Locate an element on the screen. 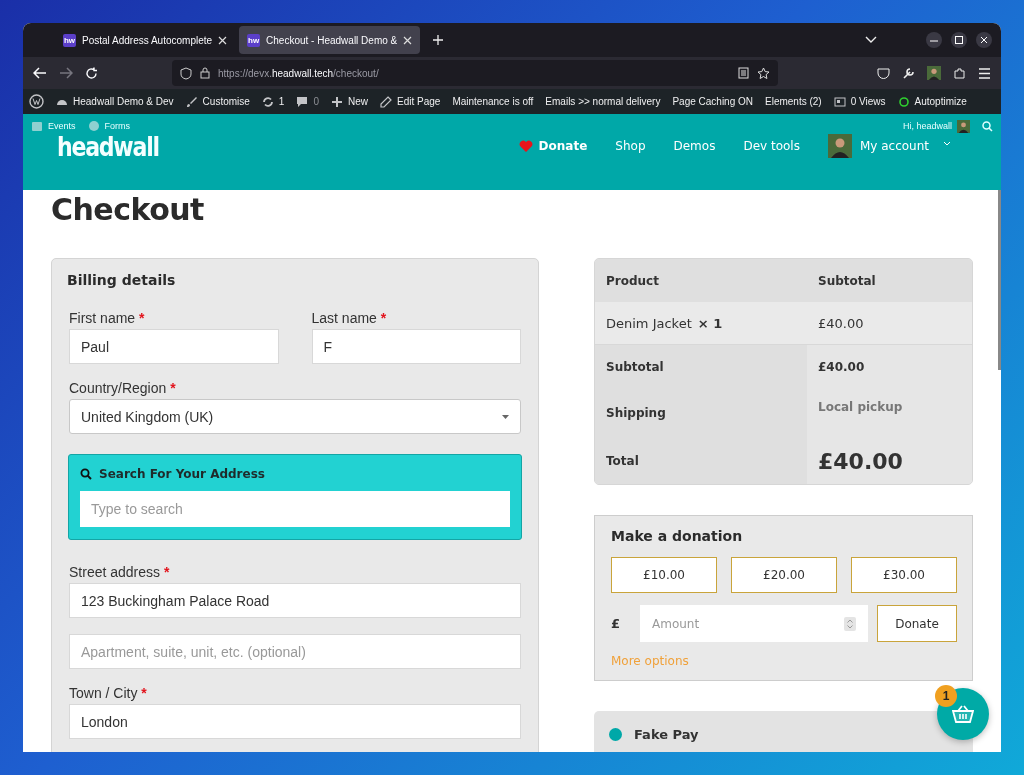 This screenshot has width=1024, height=775. comment-icon is located at coordinates (302, 101).